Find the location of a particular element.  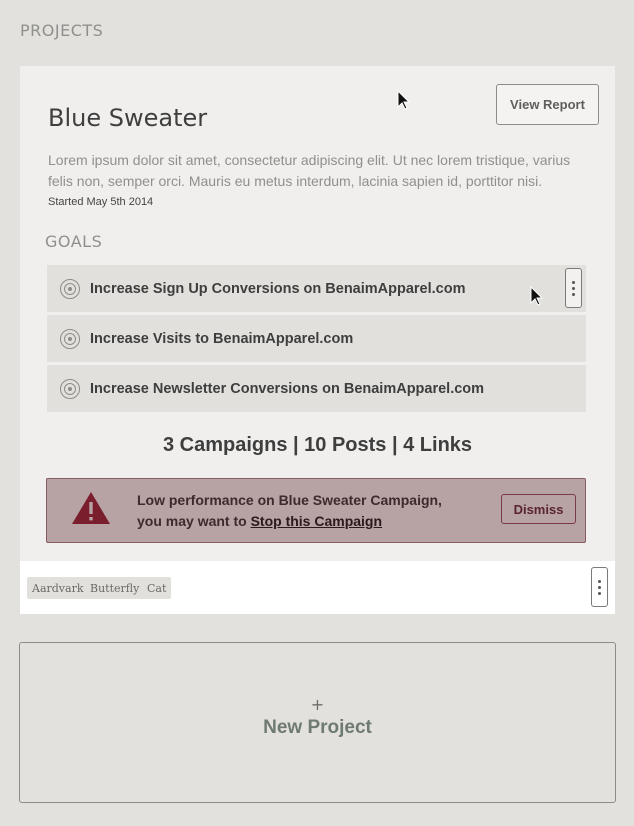

goals-label: GOALS is located at coordinates (74, 241).